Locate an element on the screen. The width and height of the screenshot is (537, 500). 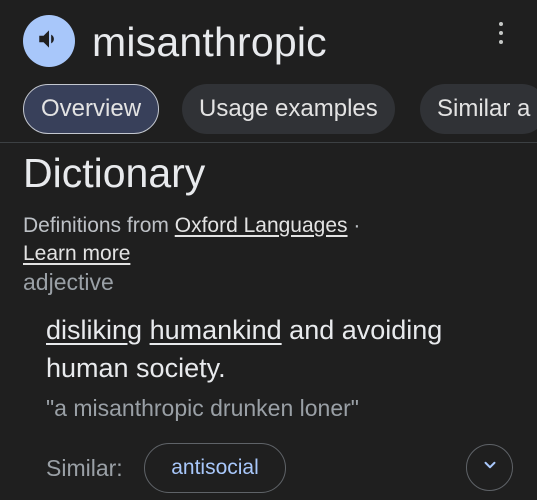
tab-usage-examples: Usage examples is located at coordinates (288, 109).